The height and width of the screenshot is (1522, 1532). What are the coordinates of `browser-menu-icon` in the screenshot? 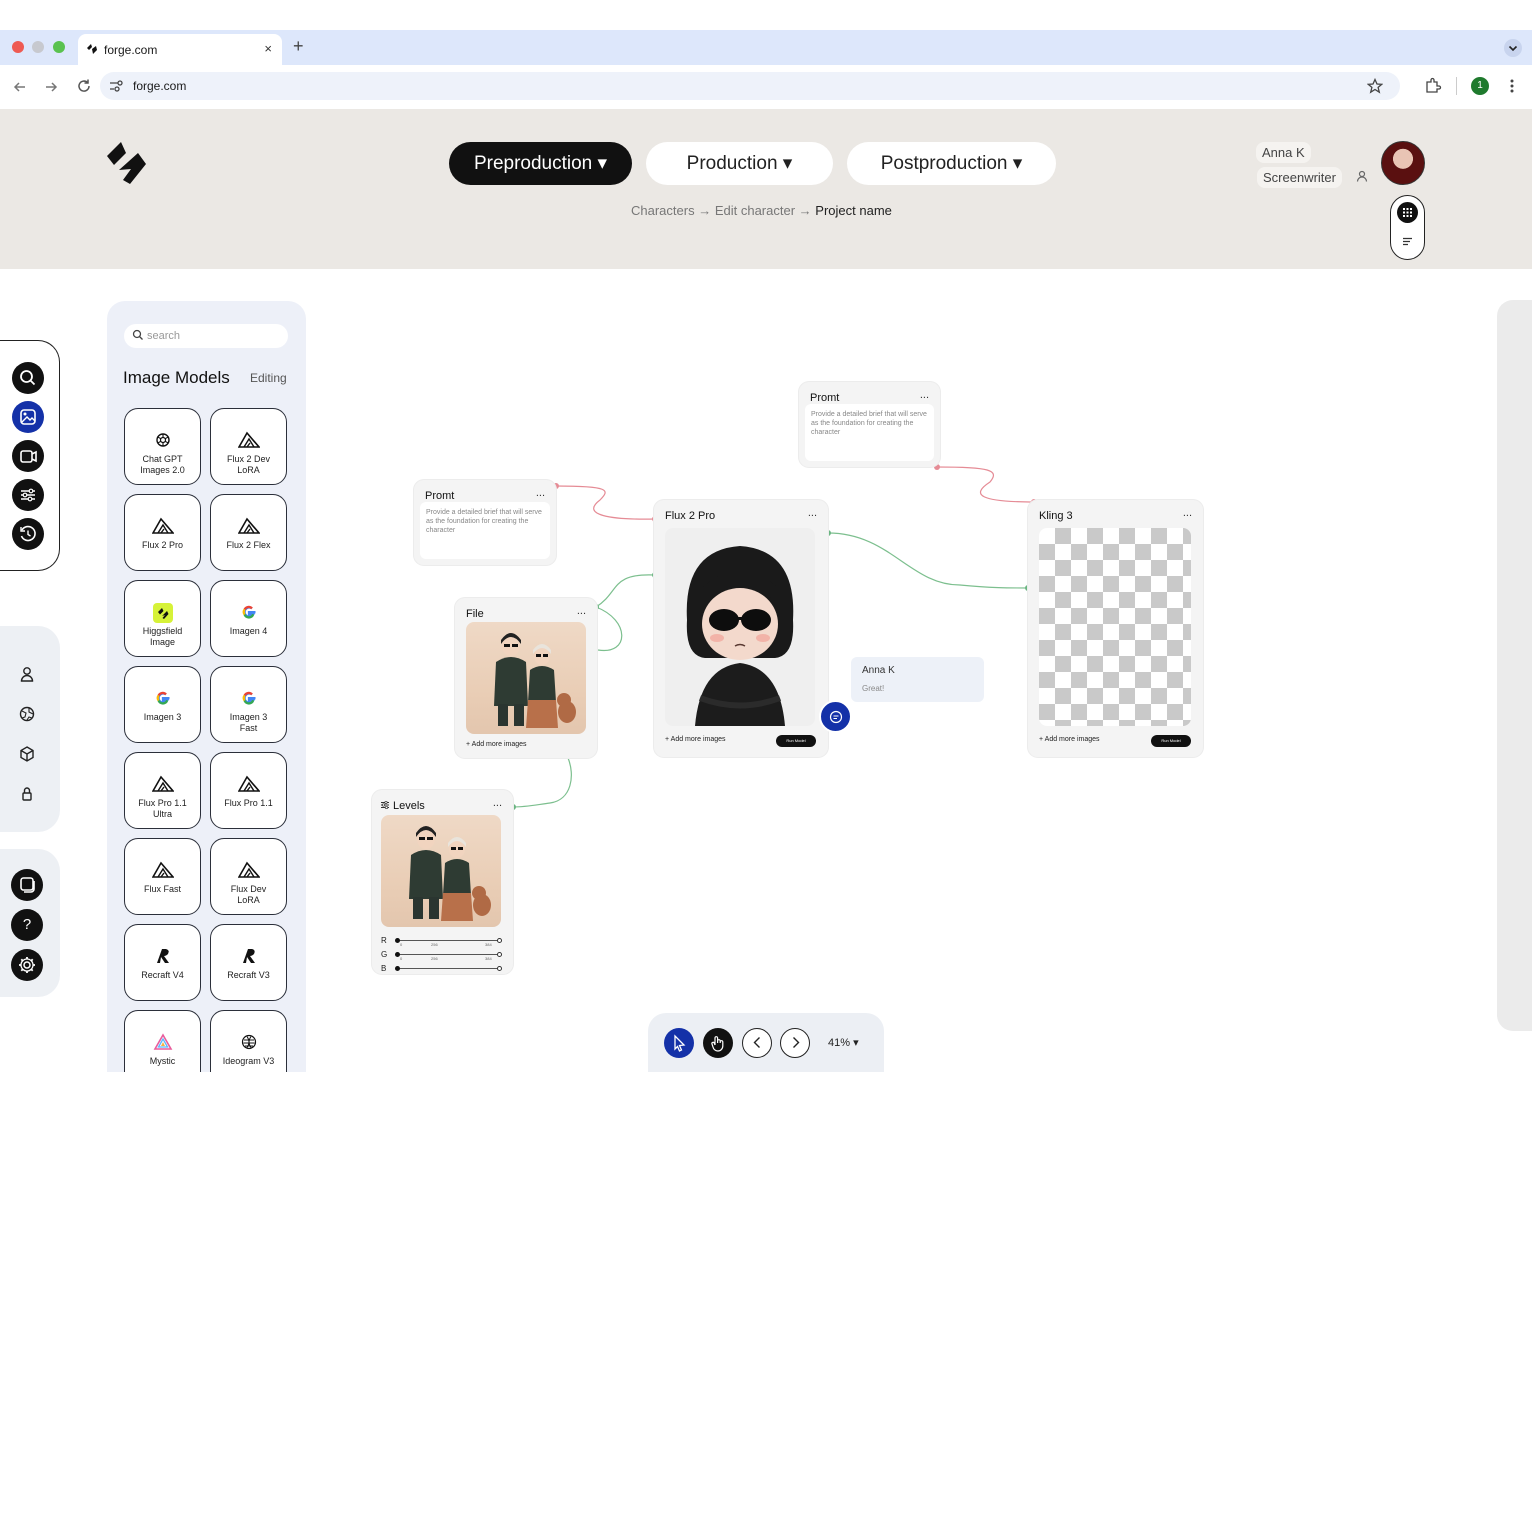 It's located at (1512, 86).